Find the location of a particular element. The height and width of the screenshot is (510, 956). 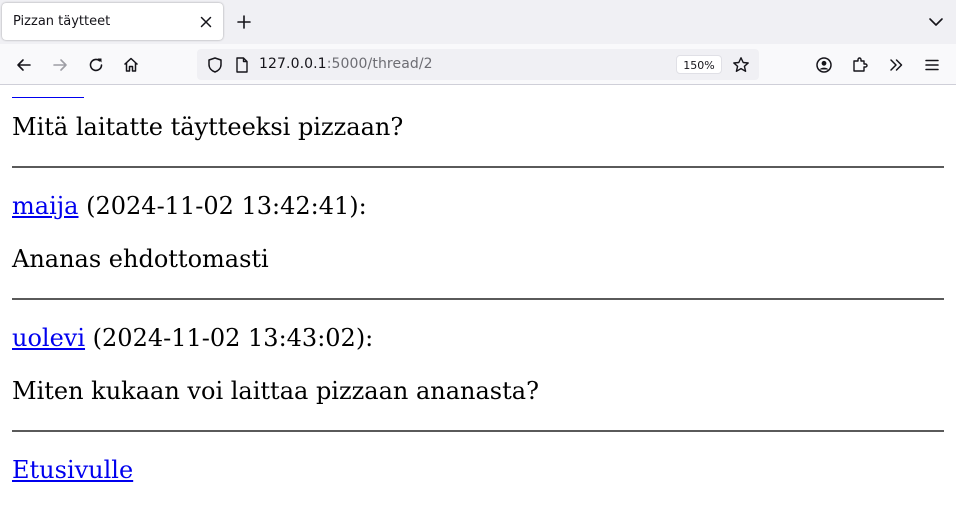

home-button is located at coordinates (131, 65).